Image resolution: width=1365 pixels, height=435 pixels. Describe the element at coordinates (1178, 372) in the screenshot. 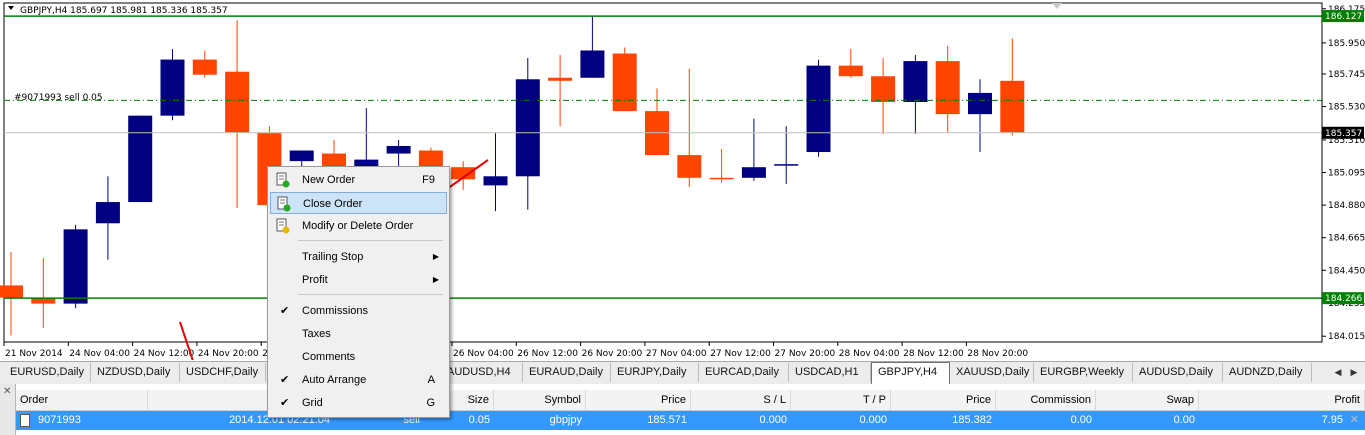

I see `tab-chart: AUDUSD,Daily` at that location.